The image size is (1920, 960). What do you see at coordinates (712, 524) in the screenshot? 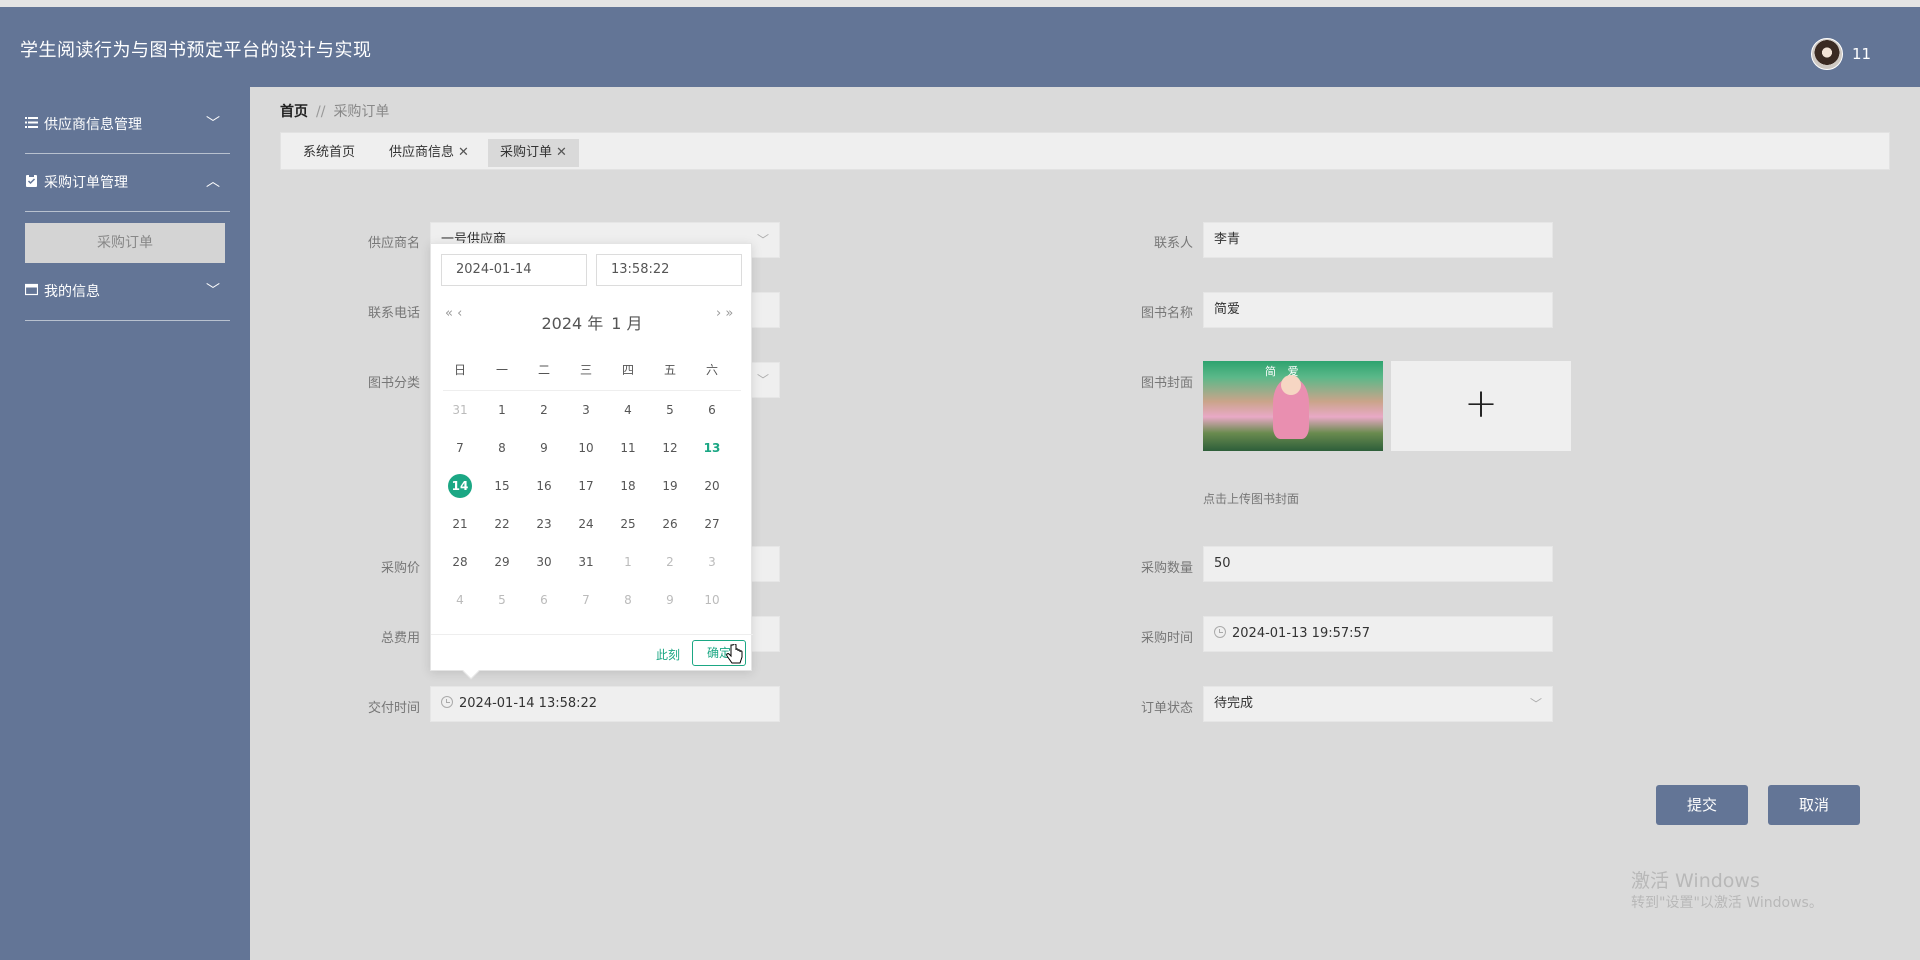
I see `calendar-day: 27` at bounding box center [712, 524].